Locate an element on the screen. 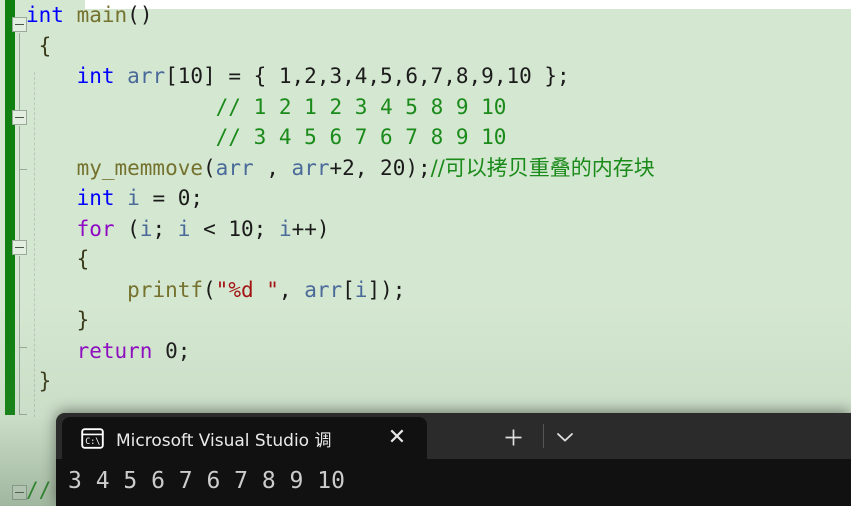  close-icon: ✕ is located at coordinates (397, 438).